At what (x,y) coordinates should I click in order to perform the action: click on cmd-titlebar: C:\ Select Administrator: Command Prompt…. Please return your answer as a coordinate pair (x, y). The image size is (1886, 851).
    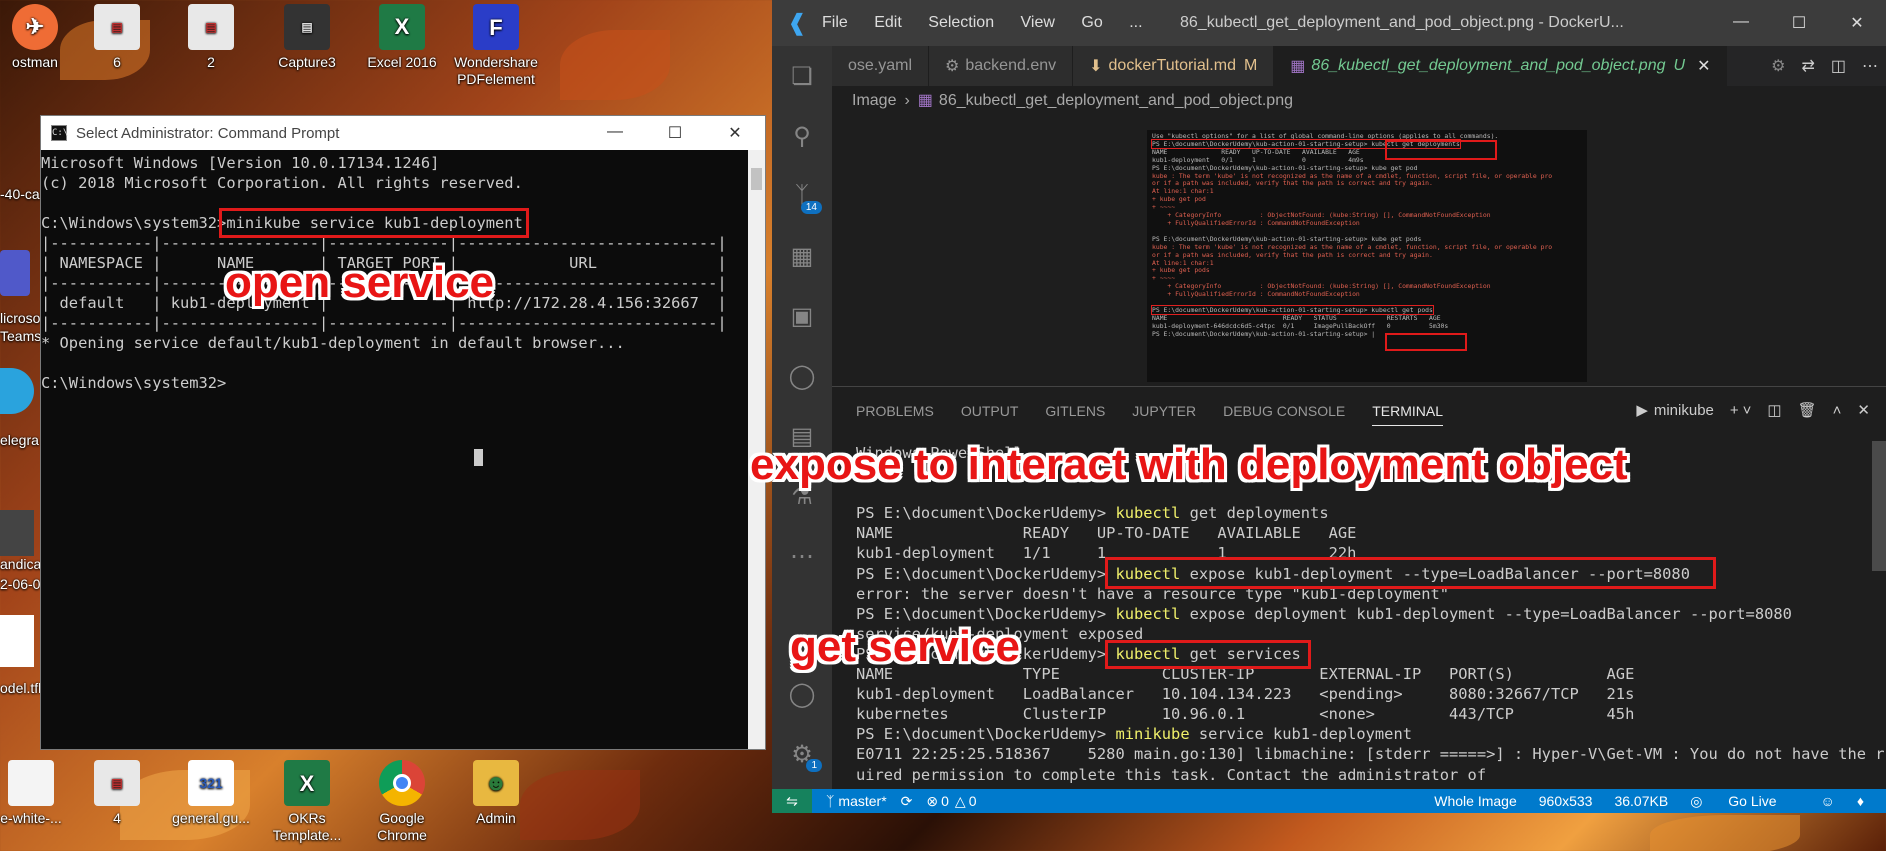
    Looking at the image, I should click on (403, 133).